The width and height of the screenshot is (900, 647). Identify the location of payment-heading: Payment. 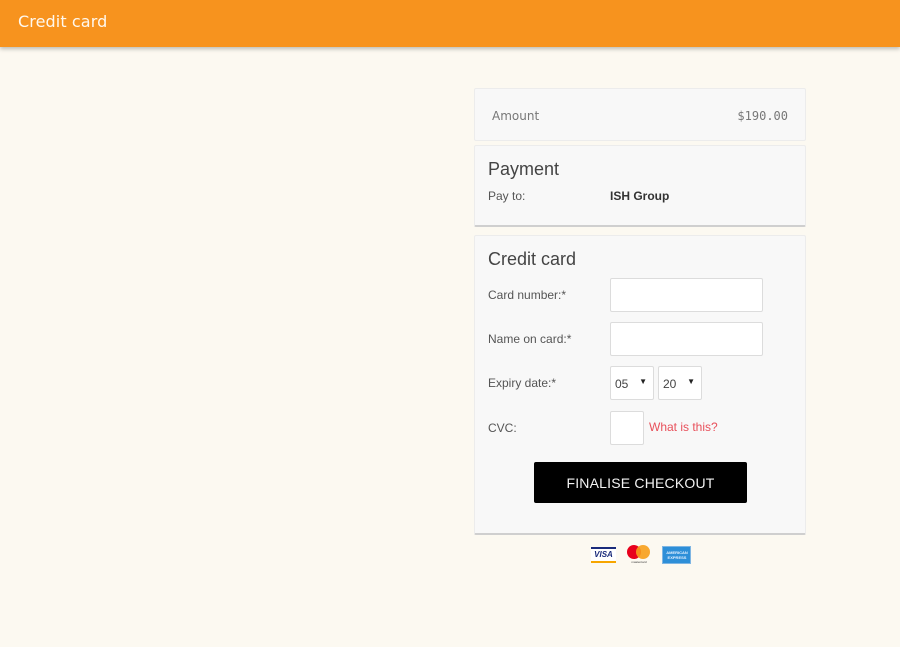
(524, 169).